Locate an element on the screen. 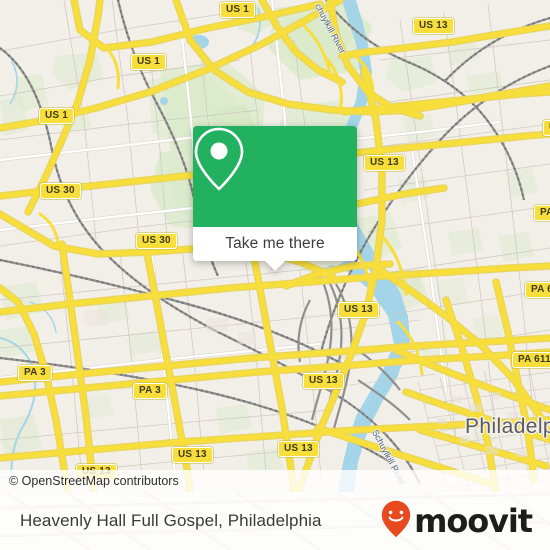  moovit-smiley-pin-icon is located at coordinates (396, 521).